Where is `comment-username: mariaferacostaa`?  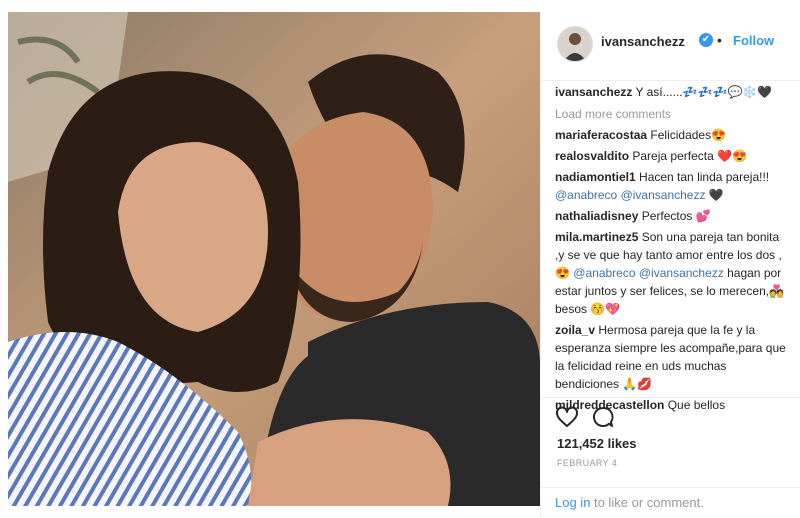 comment-username: mariaferacostaa is located at coordinates (601, 135).